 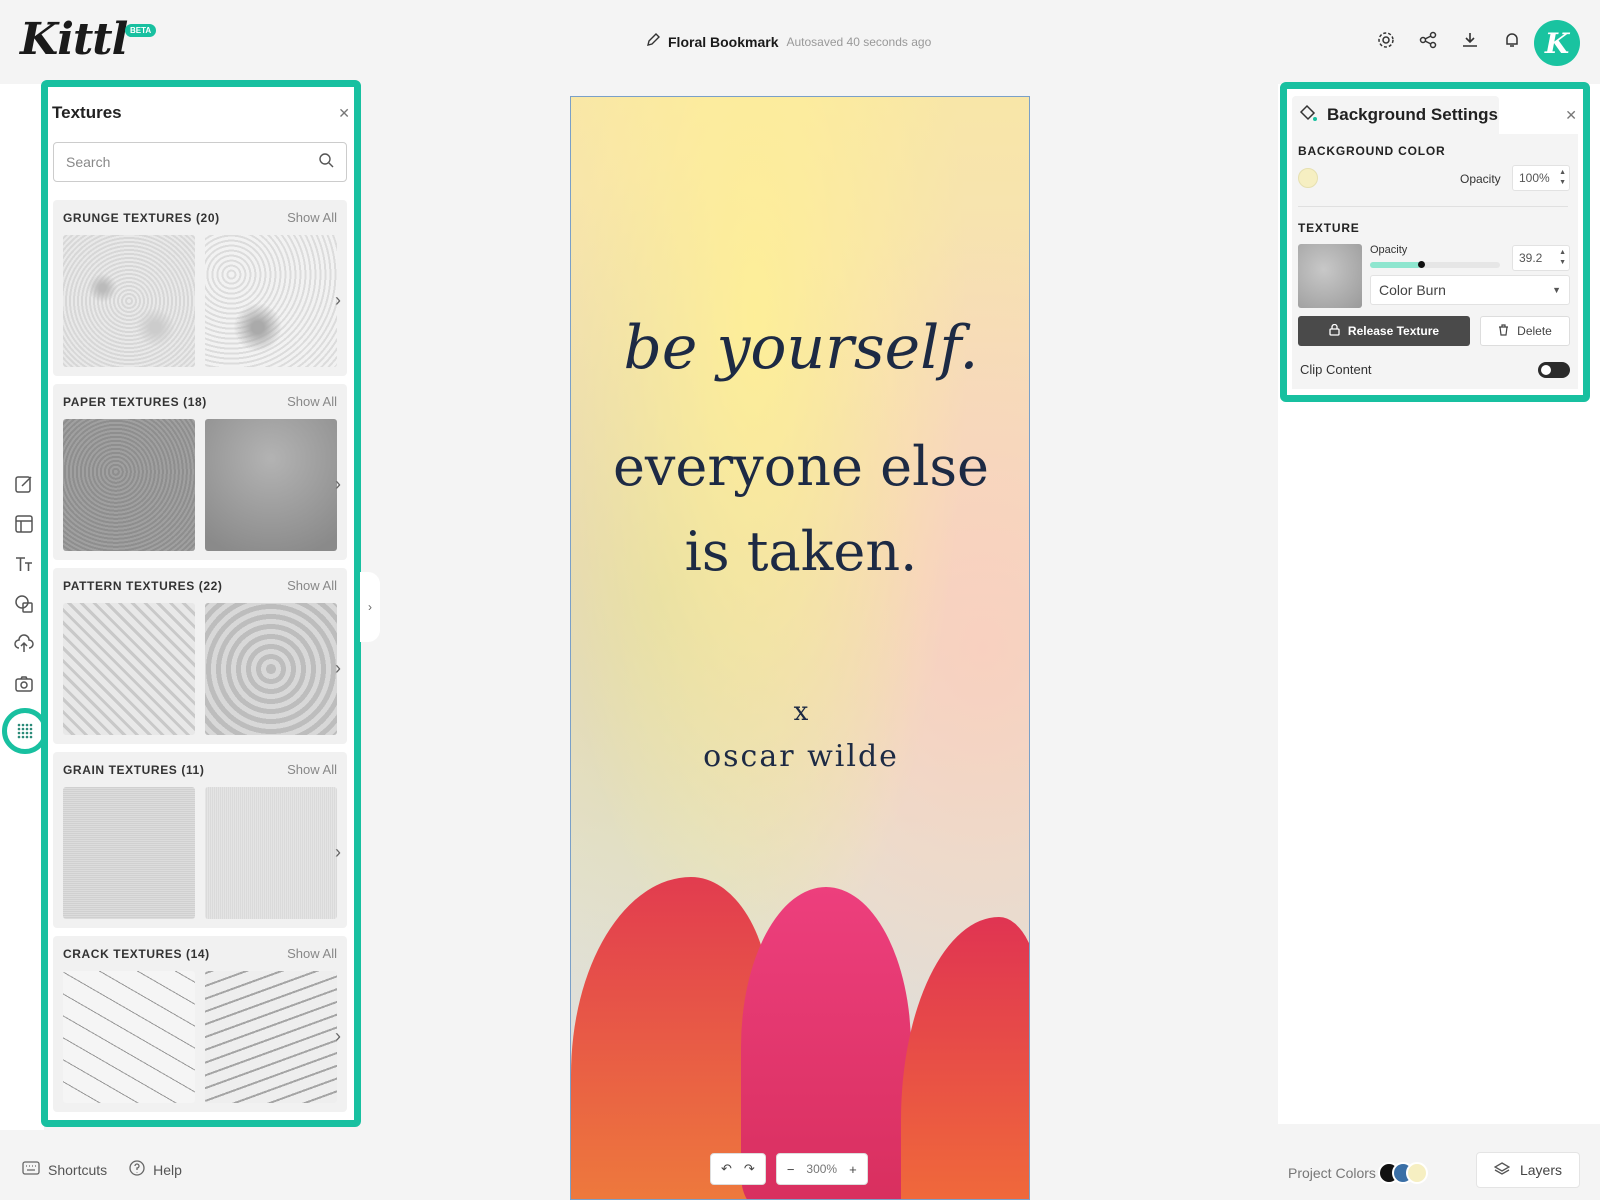 What do you see at coordinates (1308, 115) in the screenshot?
I see `paint-bucket-icon` at bounding box center [1308, 115].